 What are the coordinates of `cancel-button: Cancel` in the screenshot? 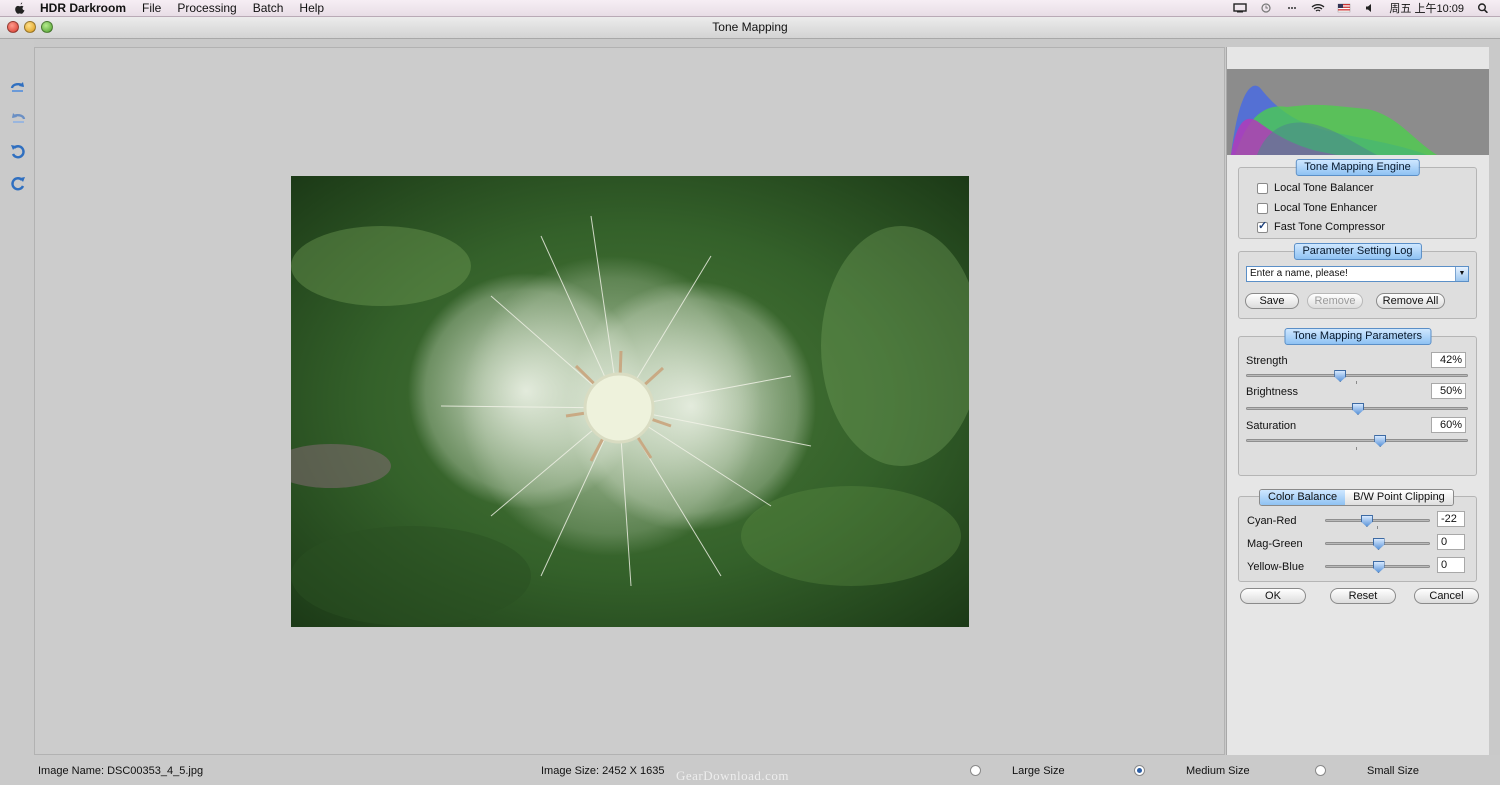 It's located at (1446, 596).